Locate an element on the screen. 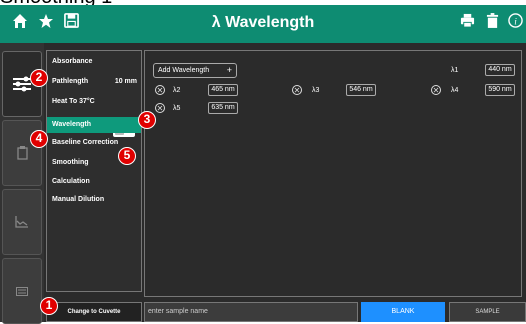 This screenshot has width=526, height=324. wavelength-2-label: λ2 is located at coordinates (177, 90).